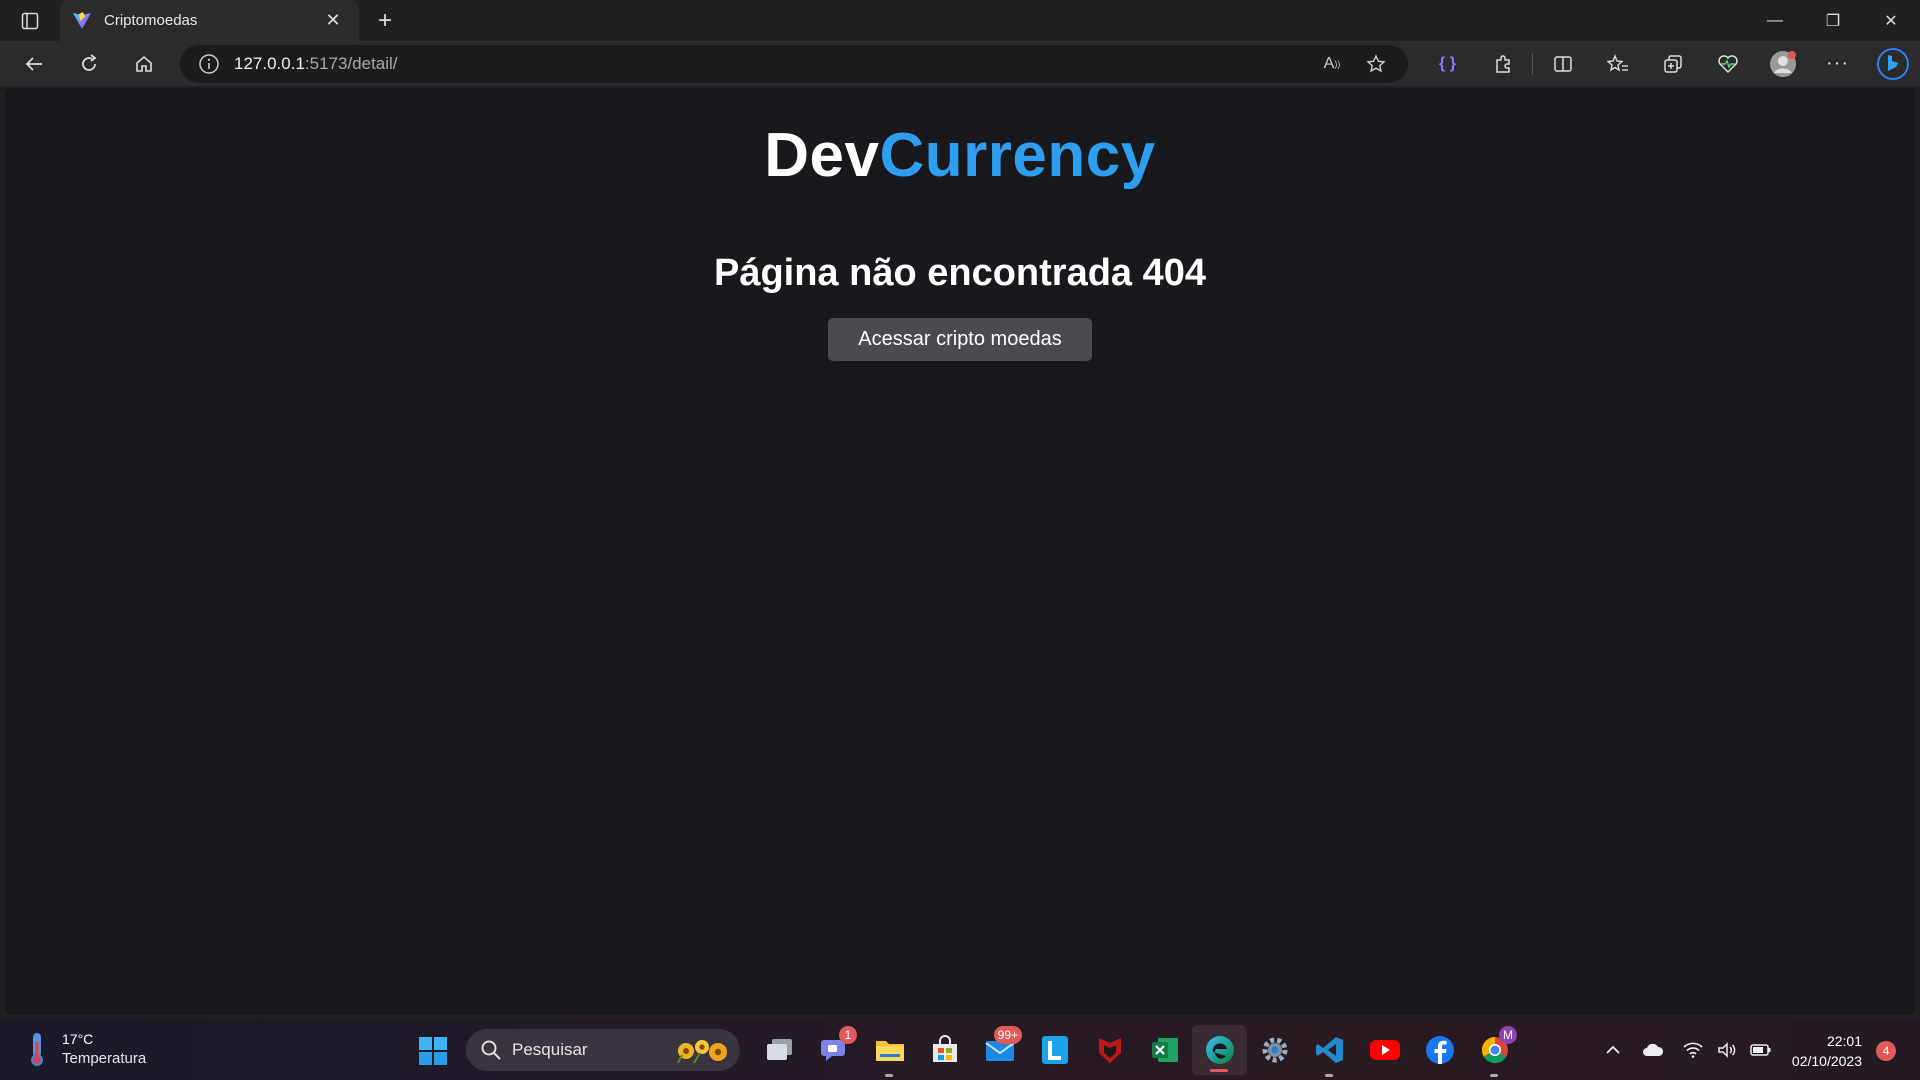 The height and width of the screenshot is (1080, 1920). I want to click on taskbar-apps: 1 99+ M, so click(1137, 1050).